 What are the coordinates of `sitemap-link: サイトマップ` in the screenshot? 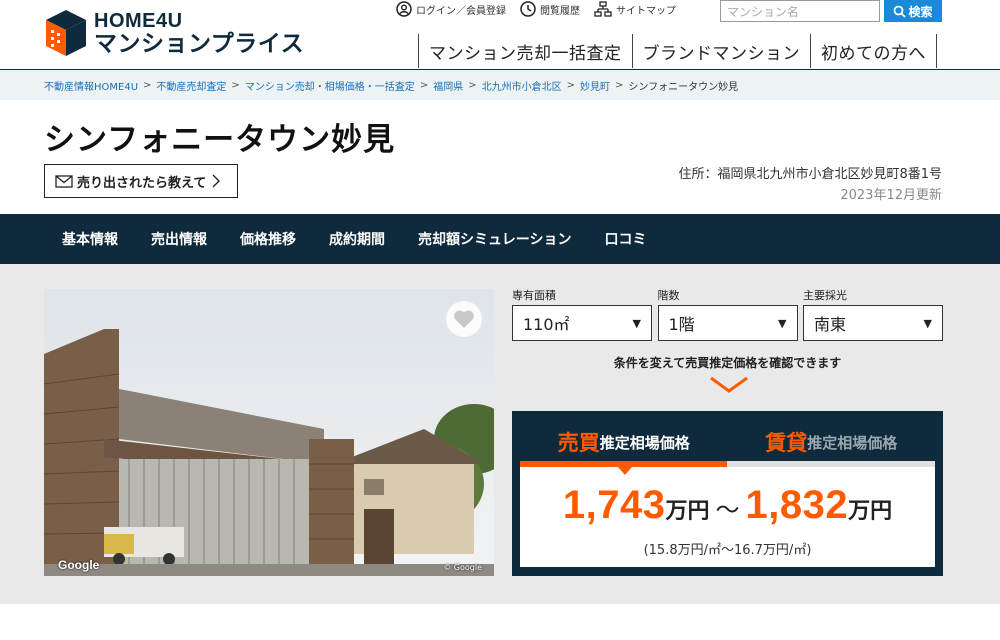 It's located at (635, 9).